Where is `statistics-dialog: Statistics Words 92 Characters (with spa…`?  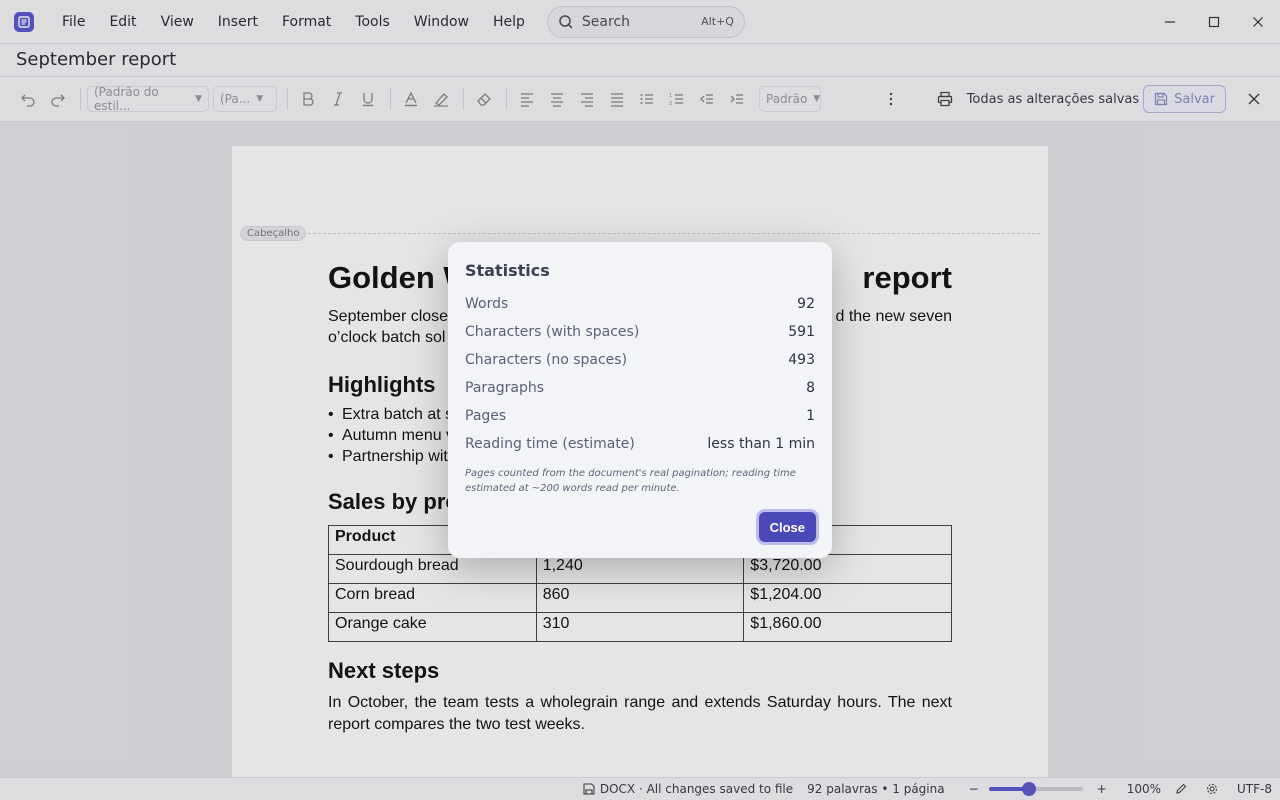
statistics-dialog: Statistics Words 92 Characters (with spa… is located at coordinates (640, 400).